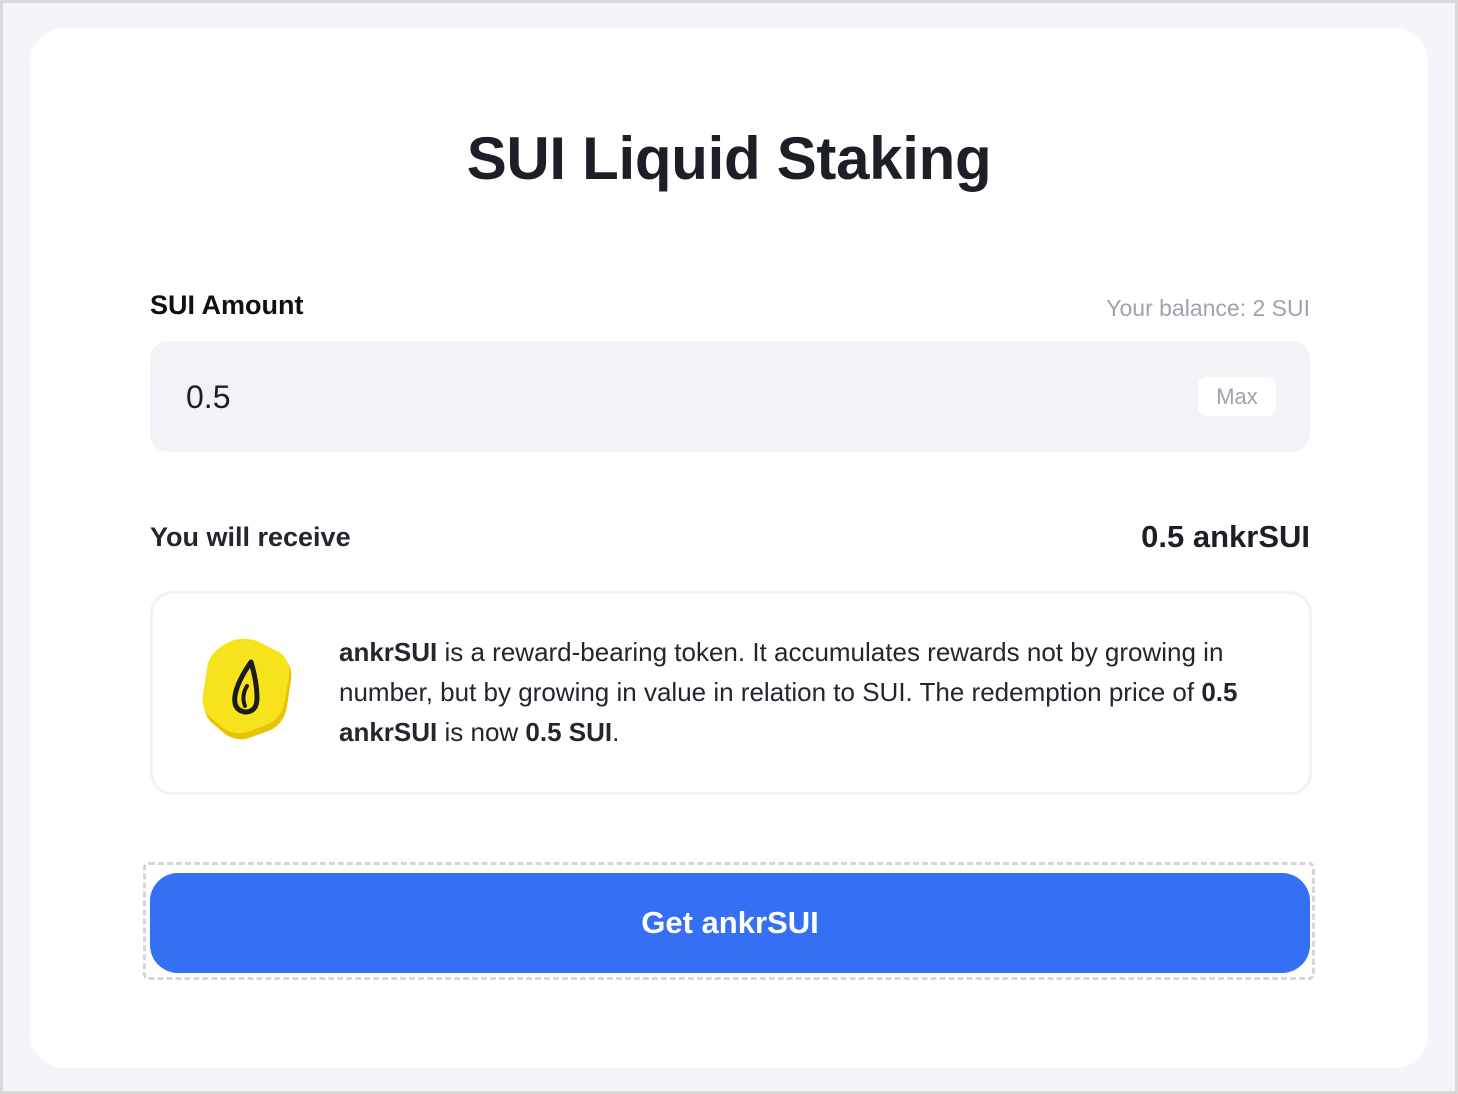 The image size is (1458, 1094). I want to click on info-token-name: ankrSUI, so click(388, 652).